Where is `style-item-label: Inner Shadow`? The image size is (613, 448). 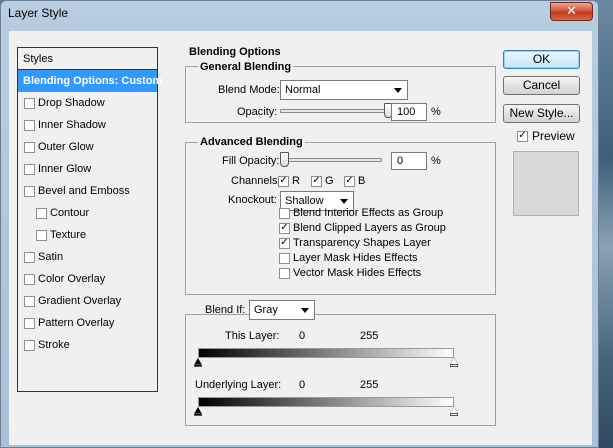 style-item-label: Inner Shadow is located at coordinates (72, 125).